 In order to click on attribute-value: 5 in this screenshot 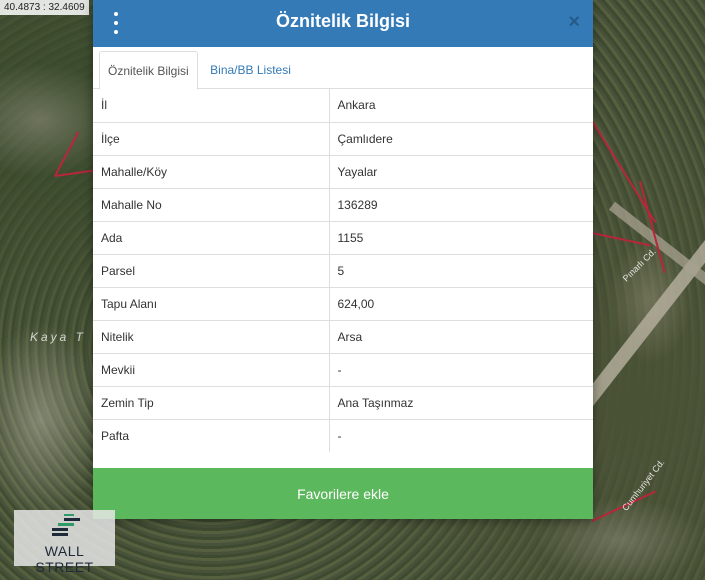, I will do `click(461, 270)`.